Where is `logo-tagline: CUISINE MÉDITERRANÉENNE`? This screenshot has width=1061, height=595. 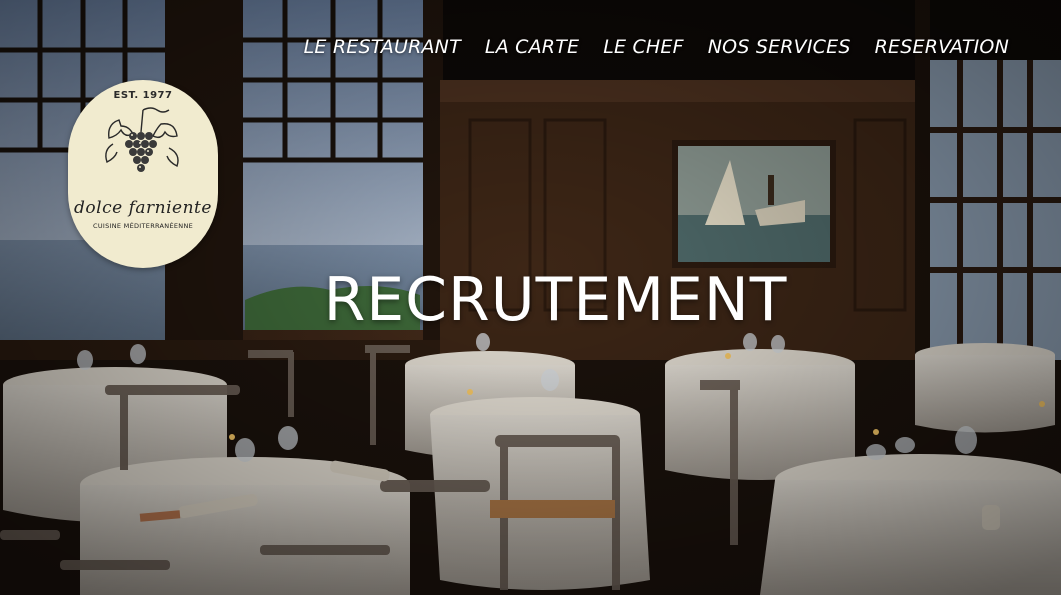 logo-tagline: CUISINE MÉDITERRANÉENNE is located at coordinates (143, 226).